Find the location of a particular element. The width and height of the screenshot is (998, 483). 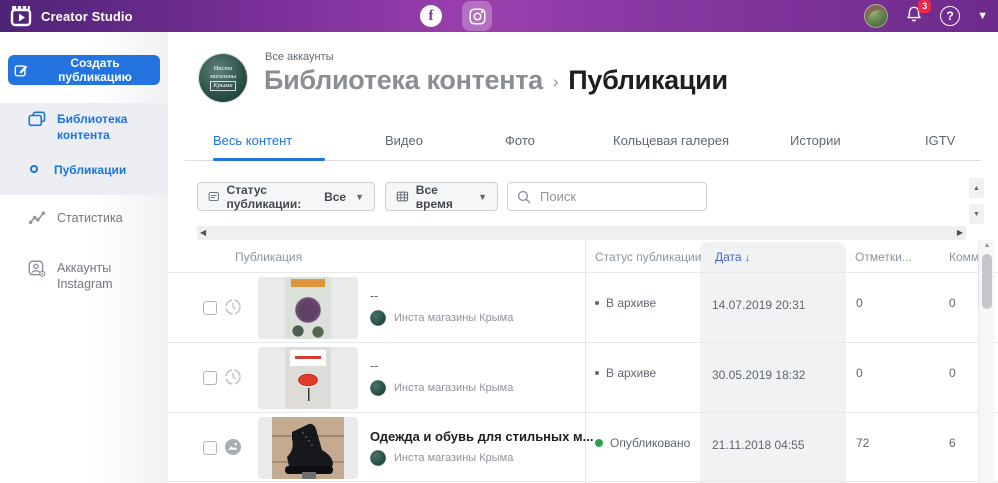

tab-video: Видео is located at coordinates (404, 140).